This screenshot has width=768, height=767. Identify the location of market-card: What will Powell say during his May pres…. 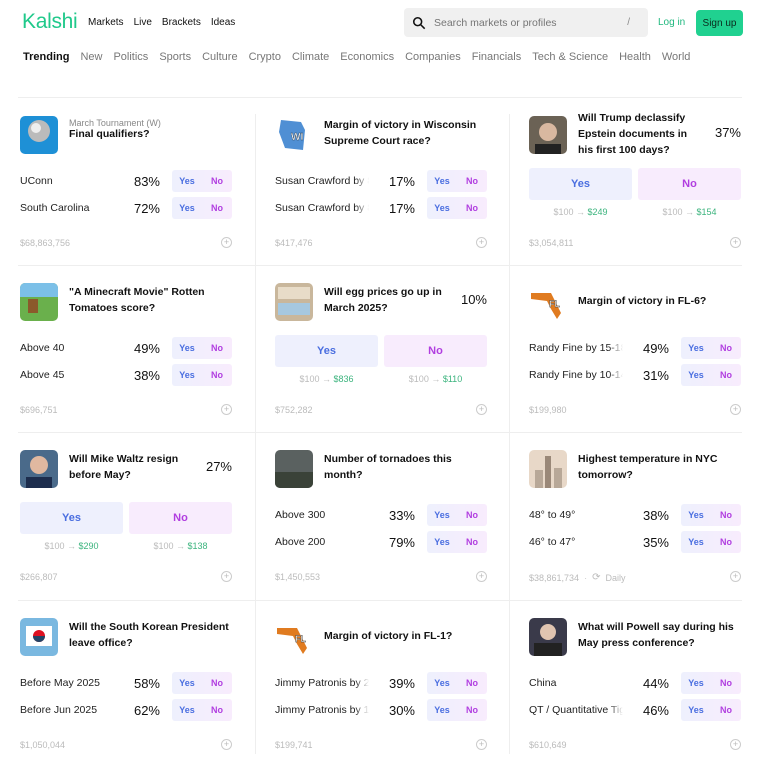
(635, 683).